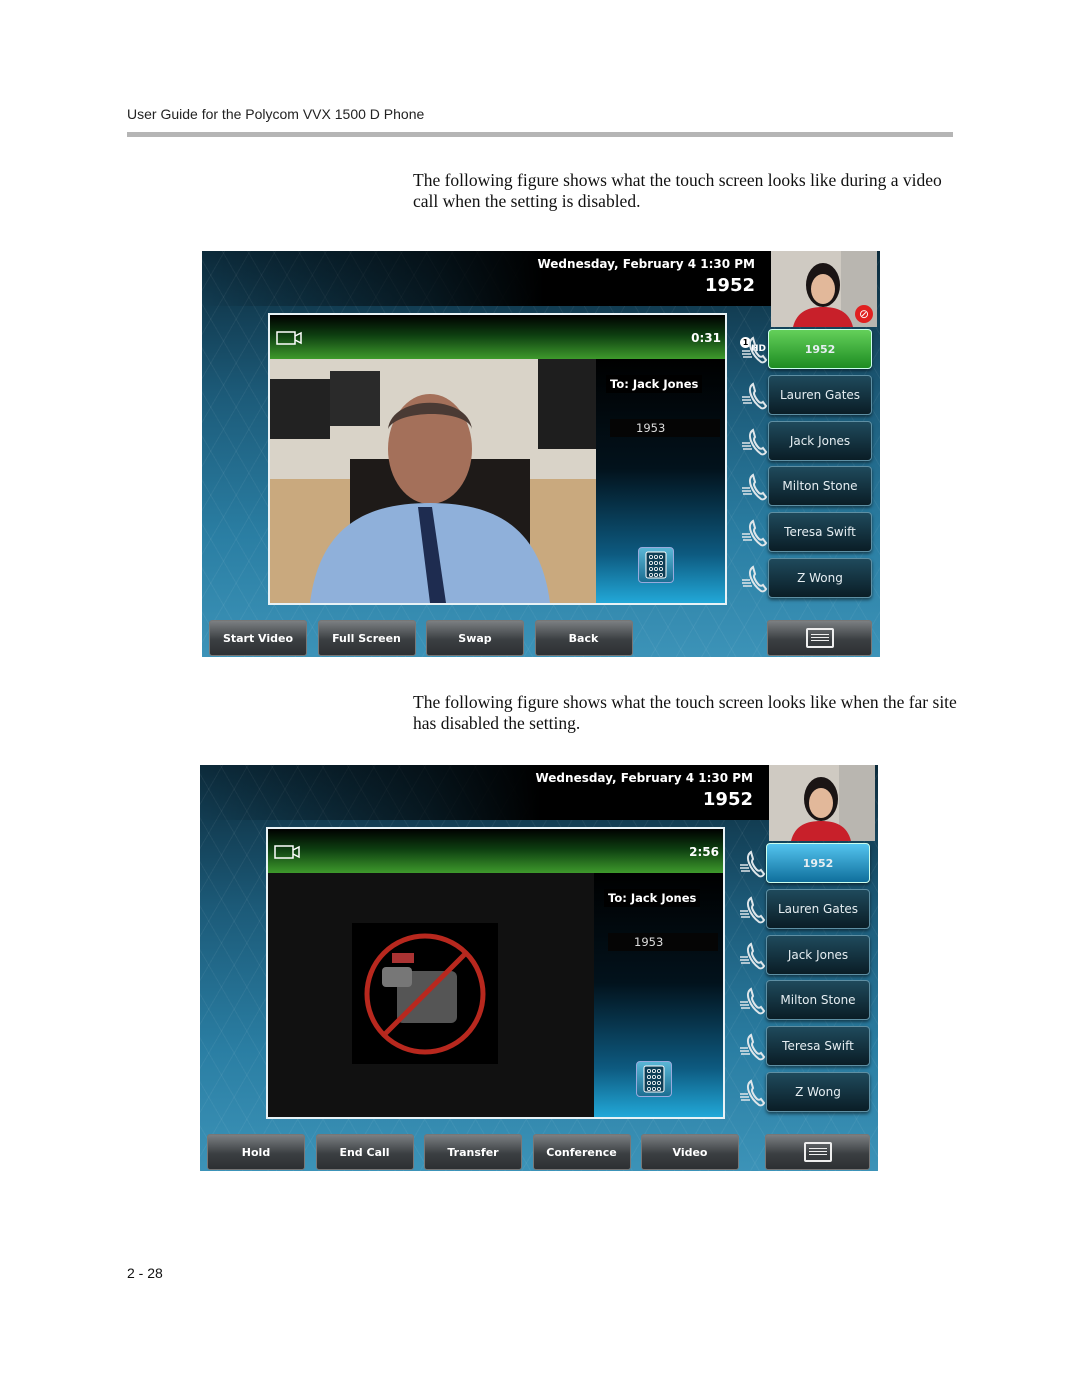 The height and width of the screenshot is (1397, 1080). I want to click on call-panel: 2:56 To: Jack Jones 1953, so click(495, 973).